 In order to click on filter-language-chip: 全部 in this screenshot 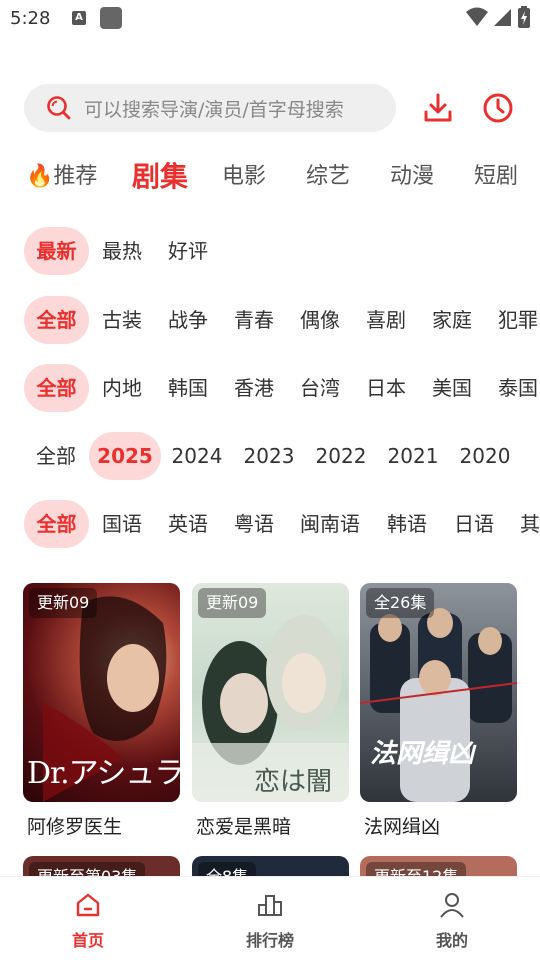, I will do `click(56, 524)`.